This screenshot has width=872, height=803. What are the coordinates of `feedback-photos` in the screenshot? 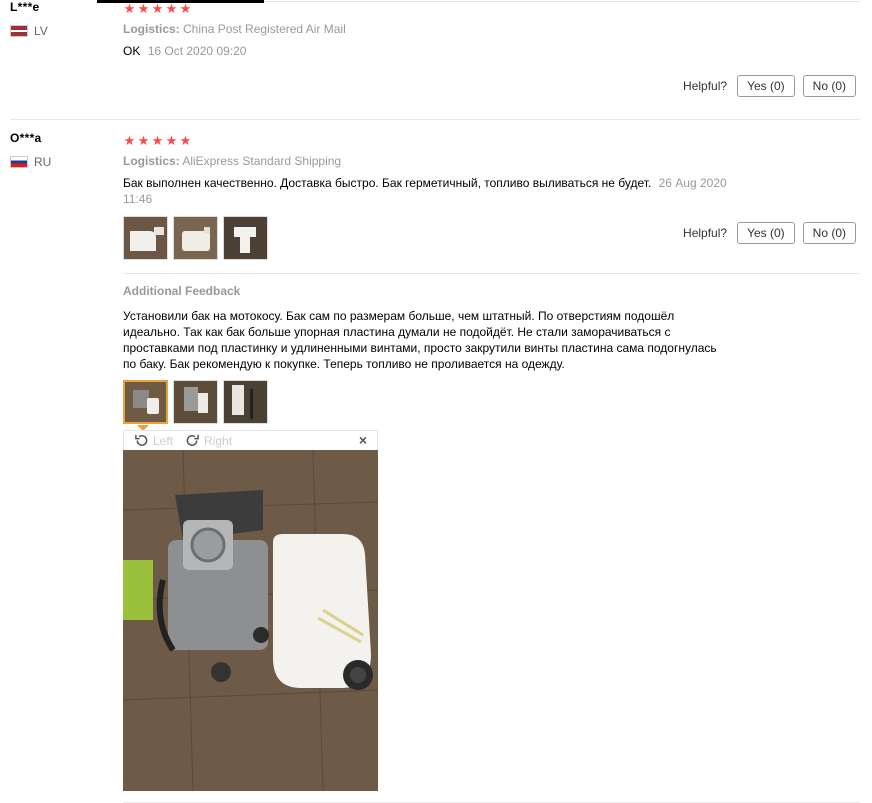 It's located at (195, 402).